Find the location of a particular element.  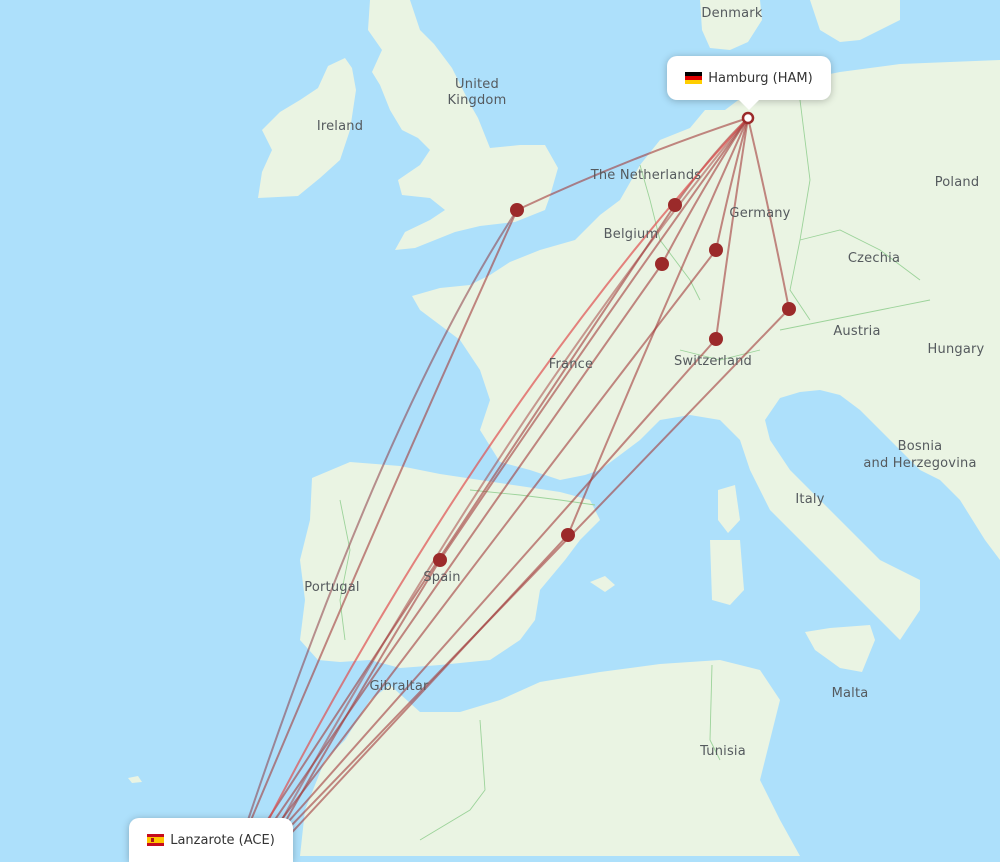

land-corsica is located at coordinates (729, 509).